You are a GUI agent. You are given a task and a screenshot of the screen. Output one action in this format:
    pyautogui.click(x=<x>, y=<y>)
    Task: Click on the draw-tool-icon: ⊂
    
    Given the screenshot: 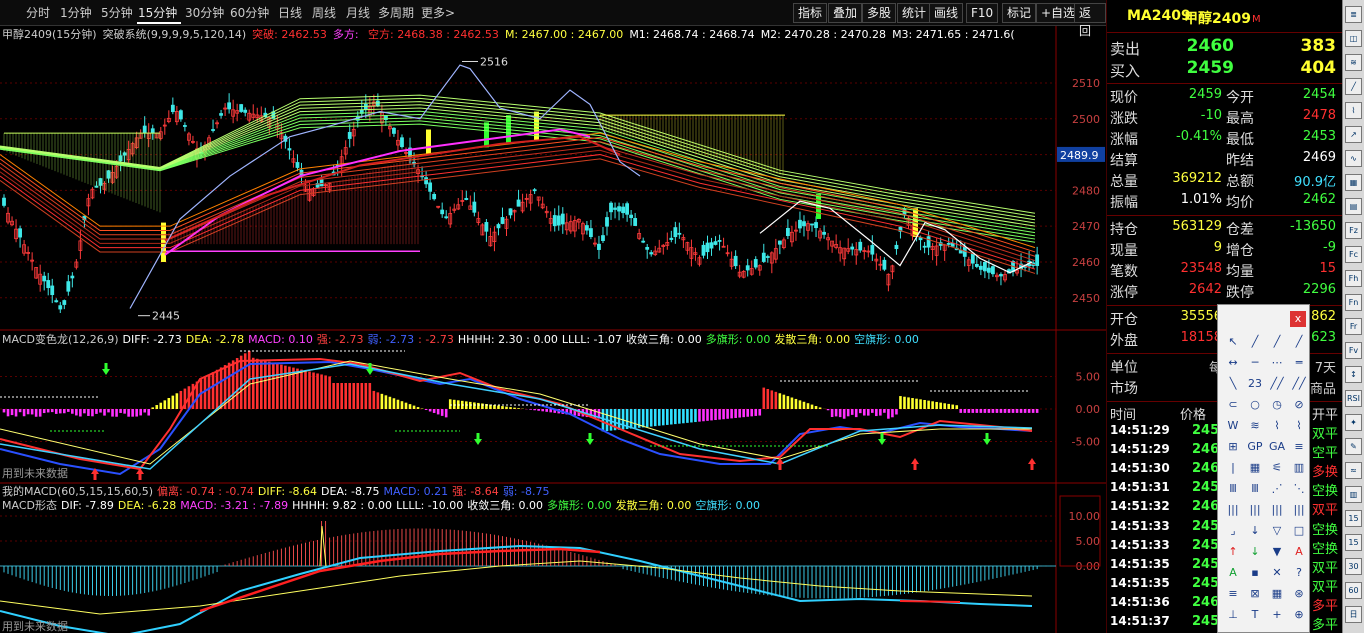 What is the action you would take?
    pyautogui.click(x=1233, y=405)
    